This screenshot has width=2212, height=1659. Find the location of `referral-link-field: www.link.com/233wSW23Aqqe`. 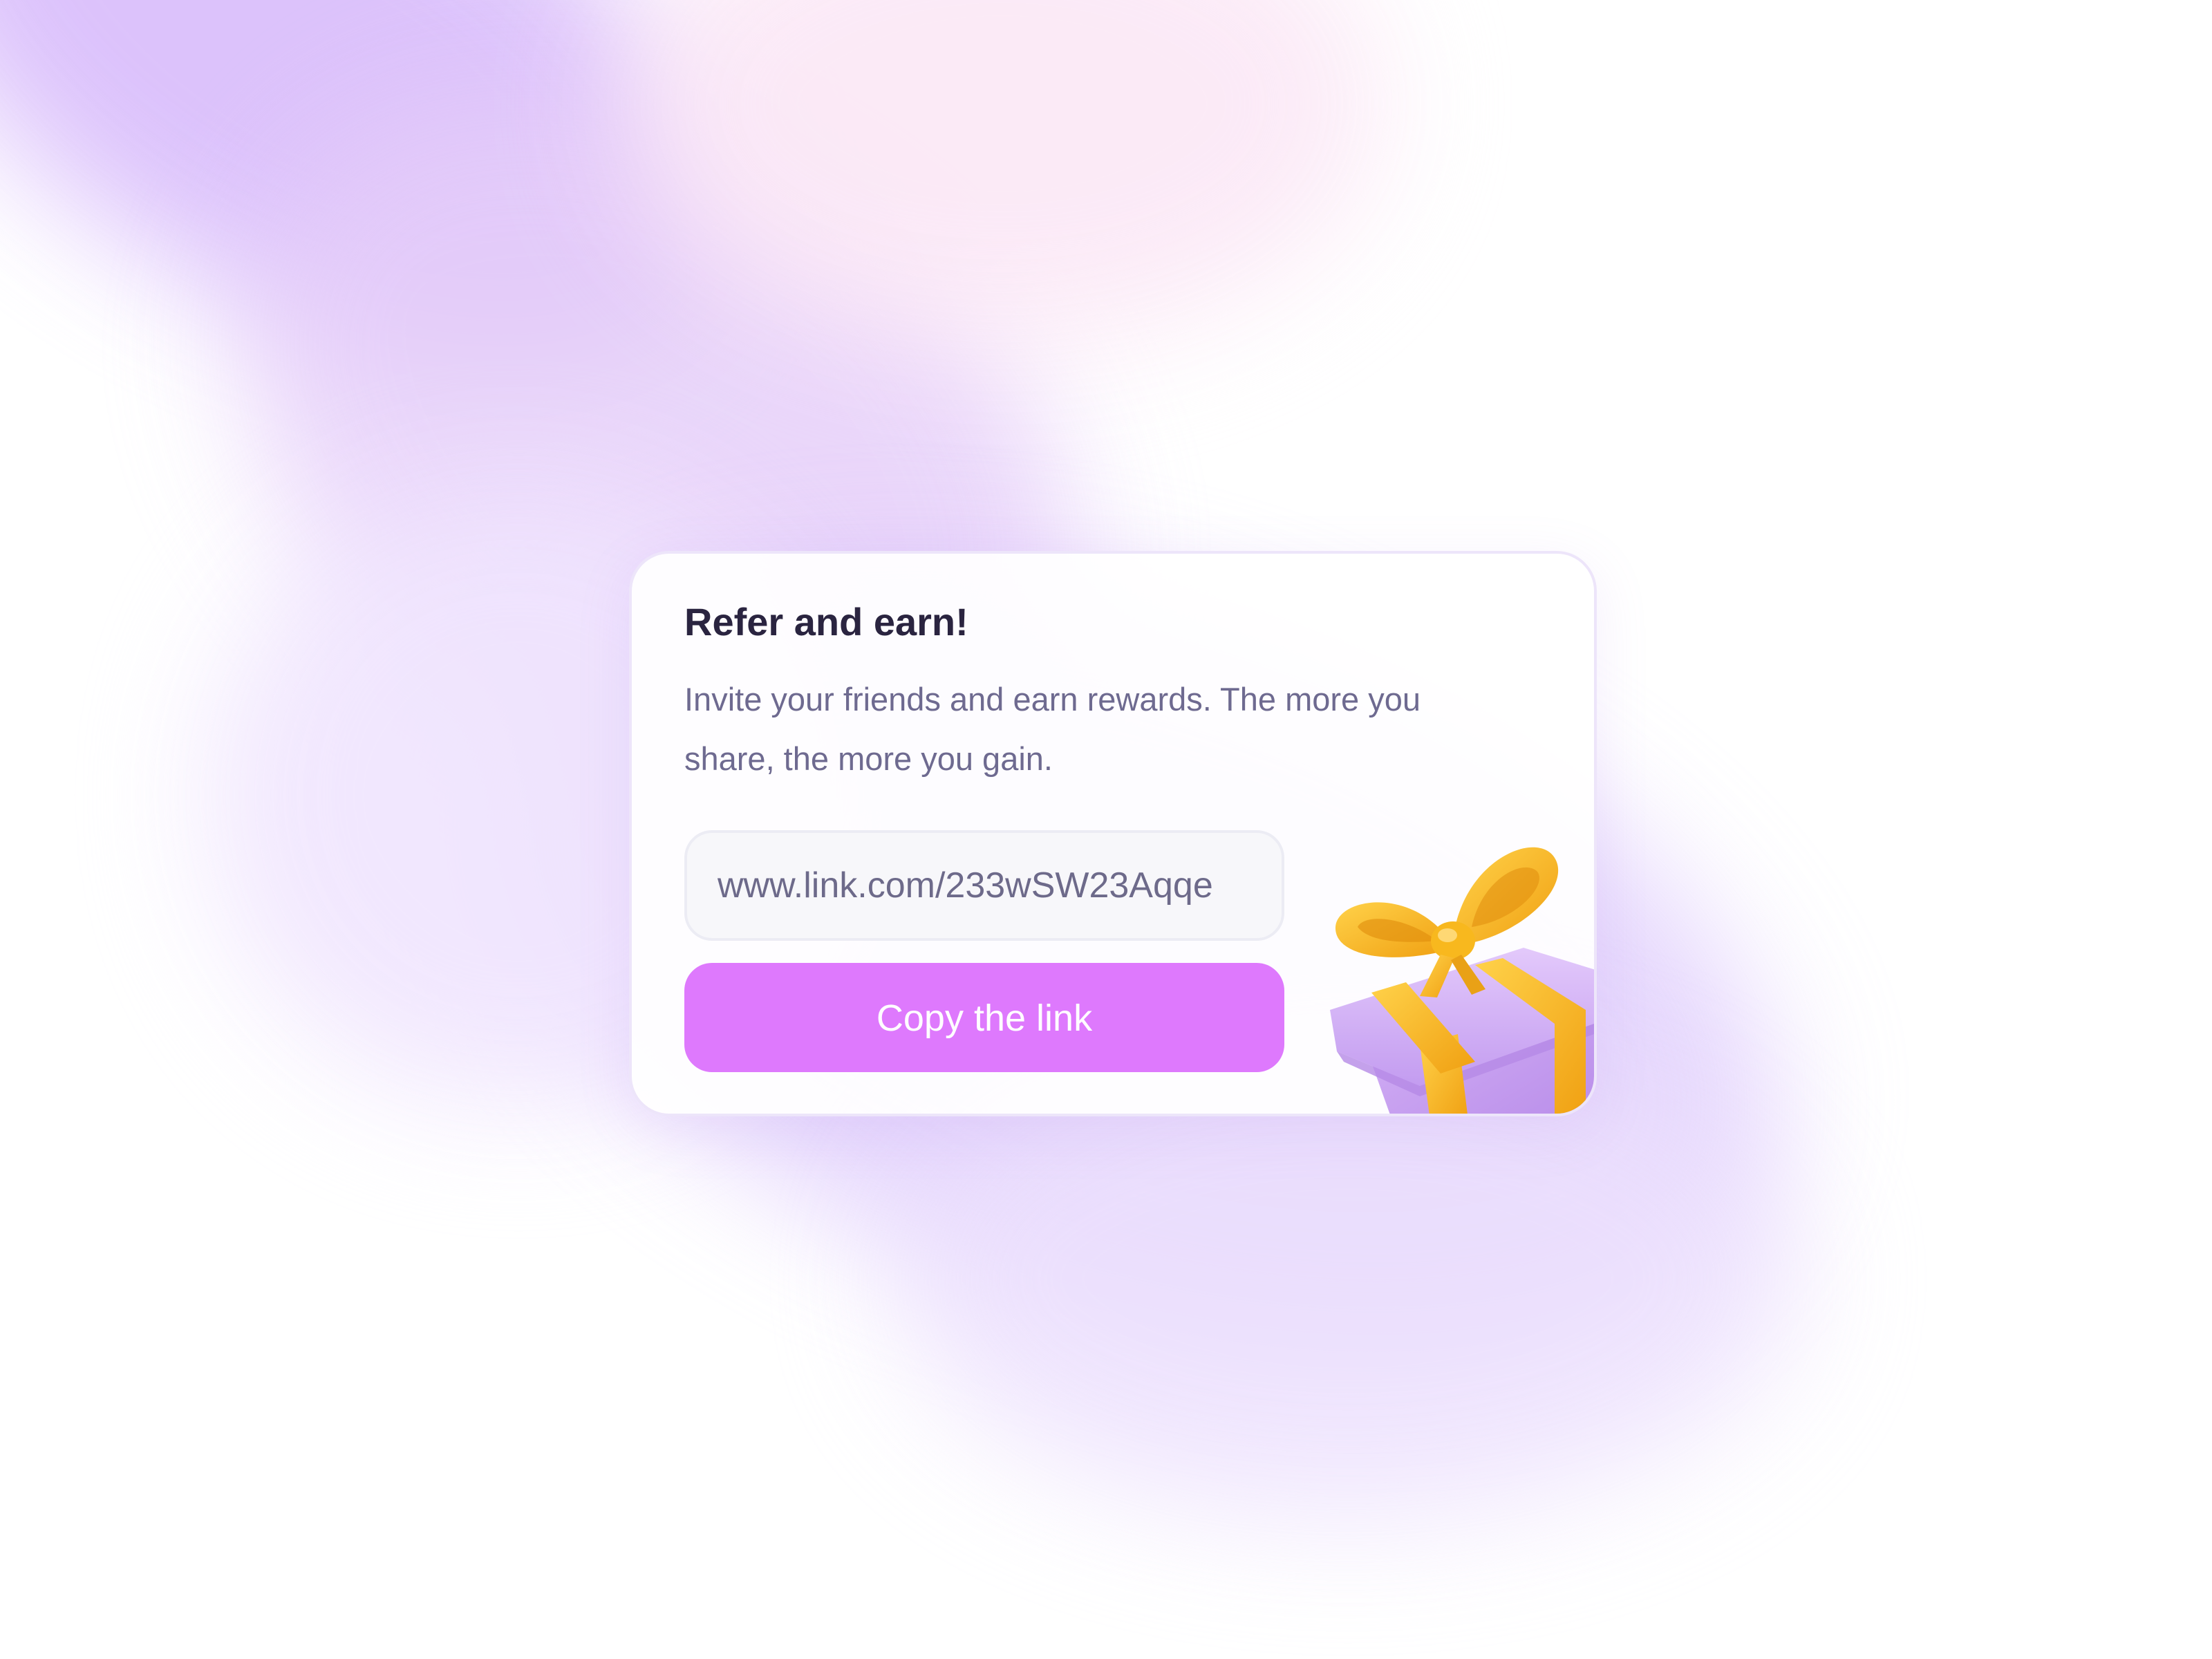

referral-link-field: www.link.com/233wSW23Aqqe is located at coordinates (984, 885).